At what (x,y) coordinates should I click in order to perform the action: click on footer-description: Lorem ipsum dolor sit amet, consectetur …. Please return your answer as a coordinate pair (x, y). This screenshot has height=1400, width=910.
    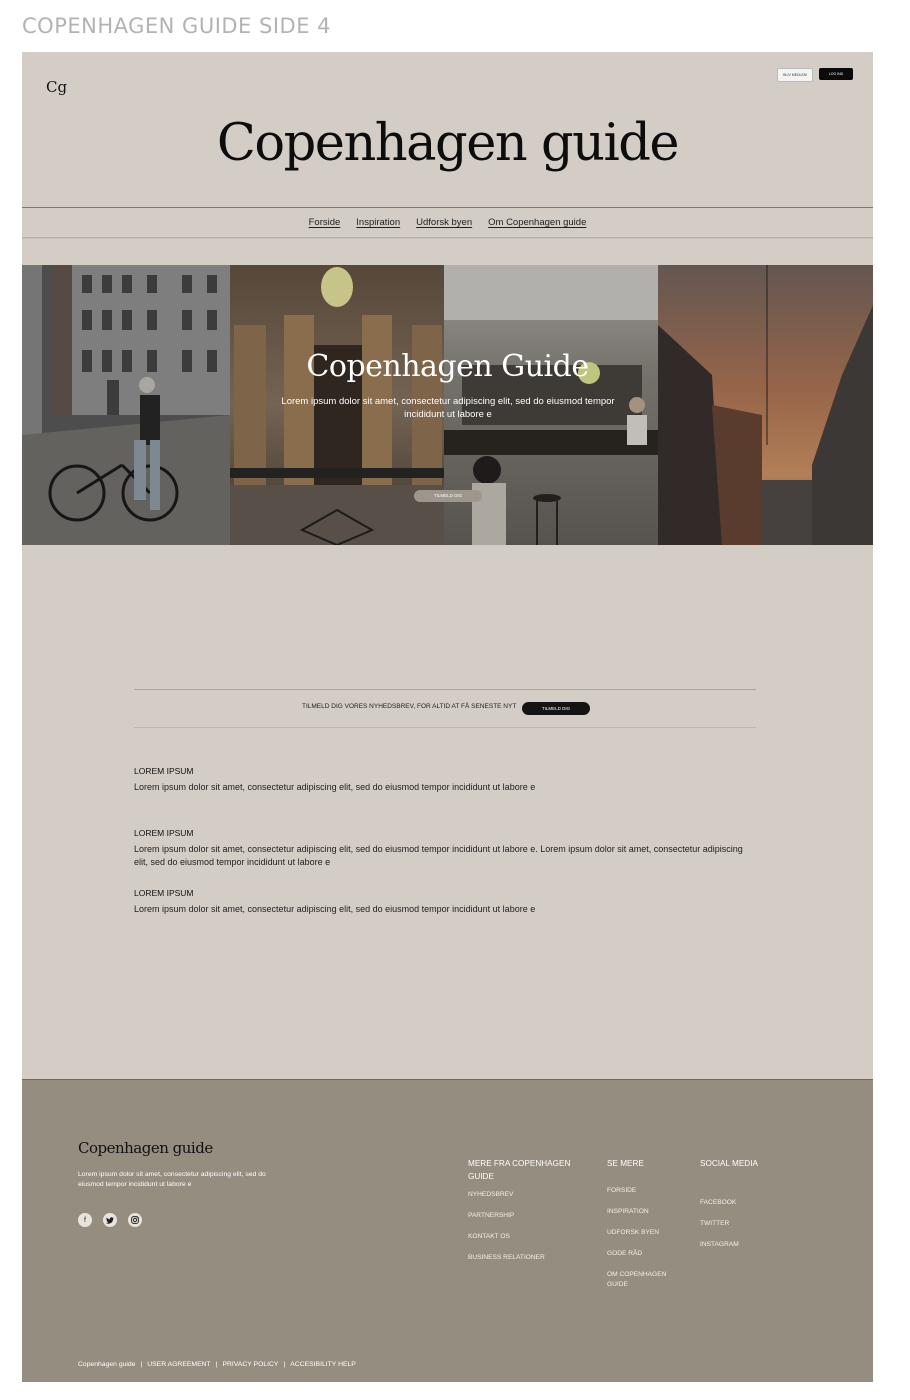
    Looking at the image, I should click on (172, 1179).